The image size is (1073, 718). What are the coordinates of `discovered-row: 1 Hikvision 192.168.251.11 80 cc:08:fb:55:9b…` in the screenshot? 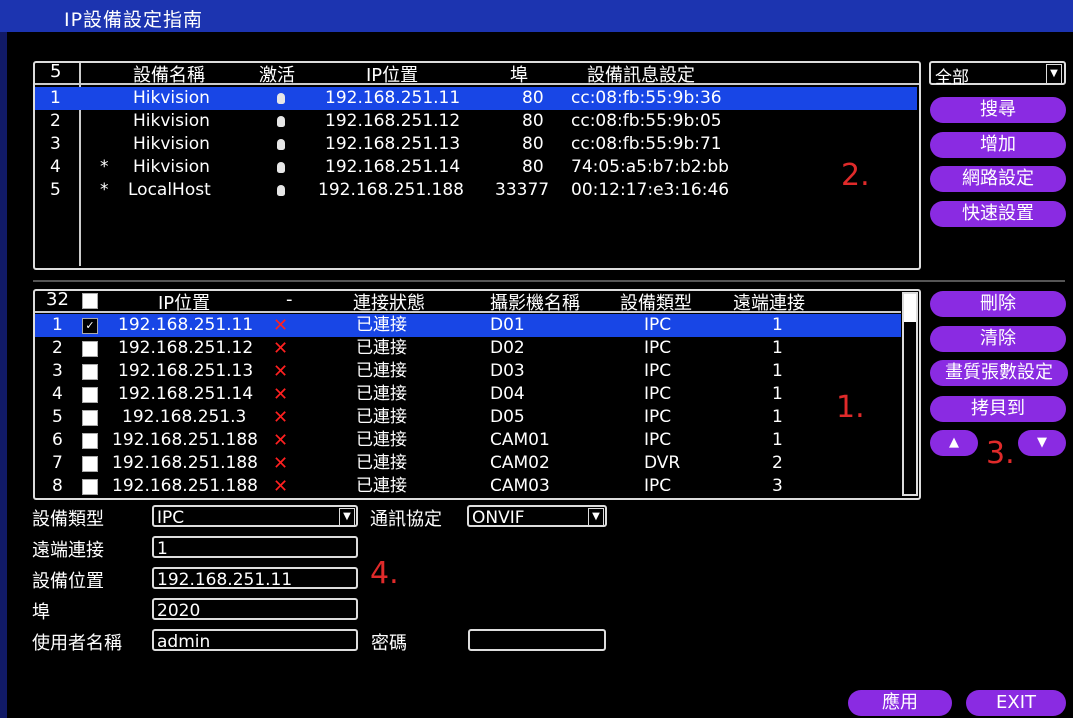 It's located at (476, 98).